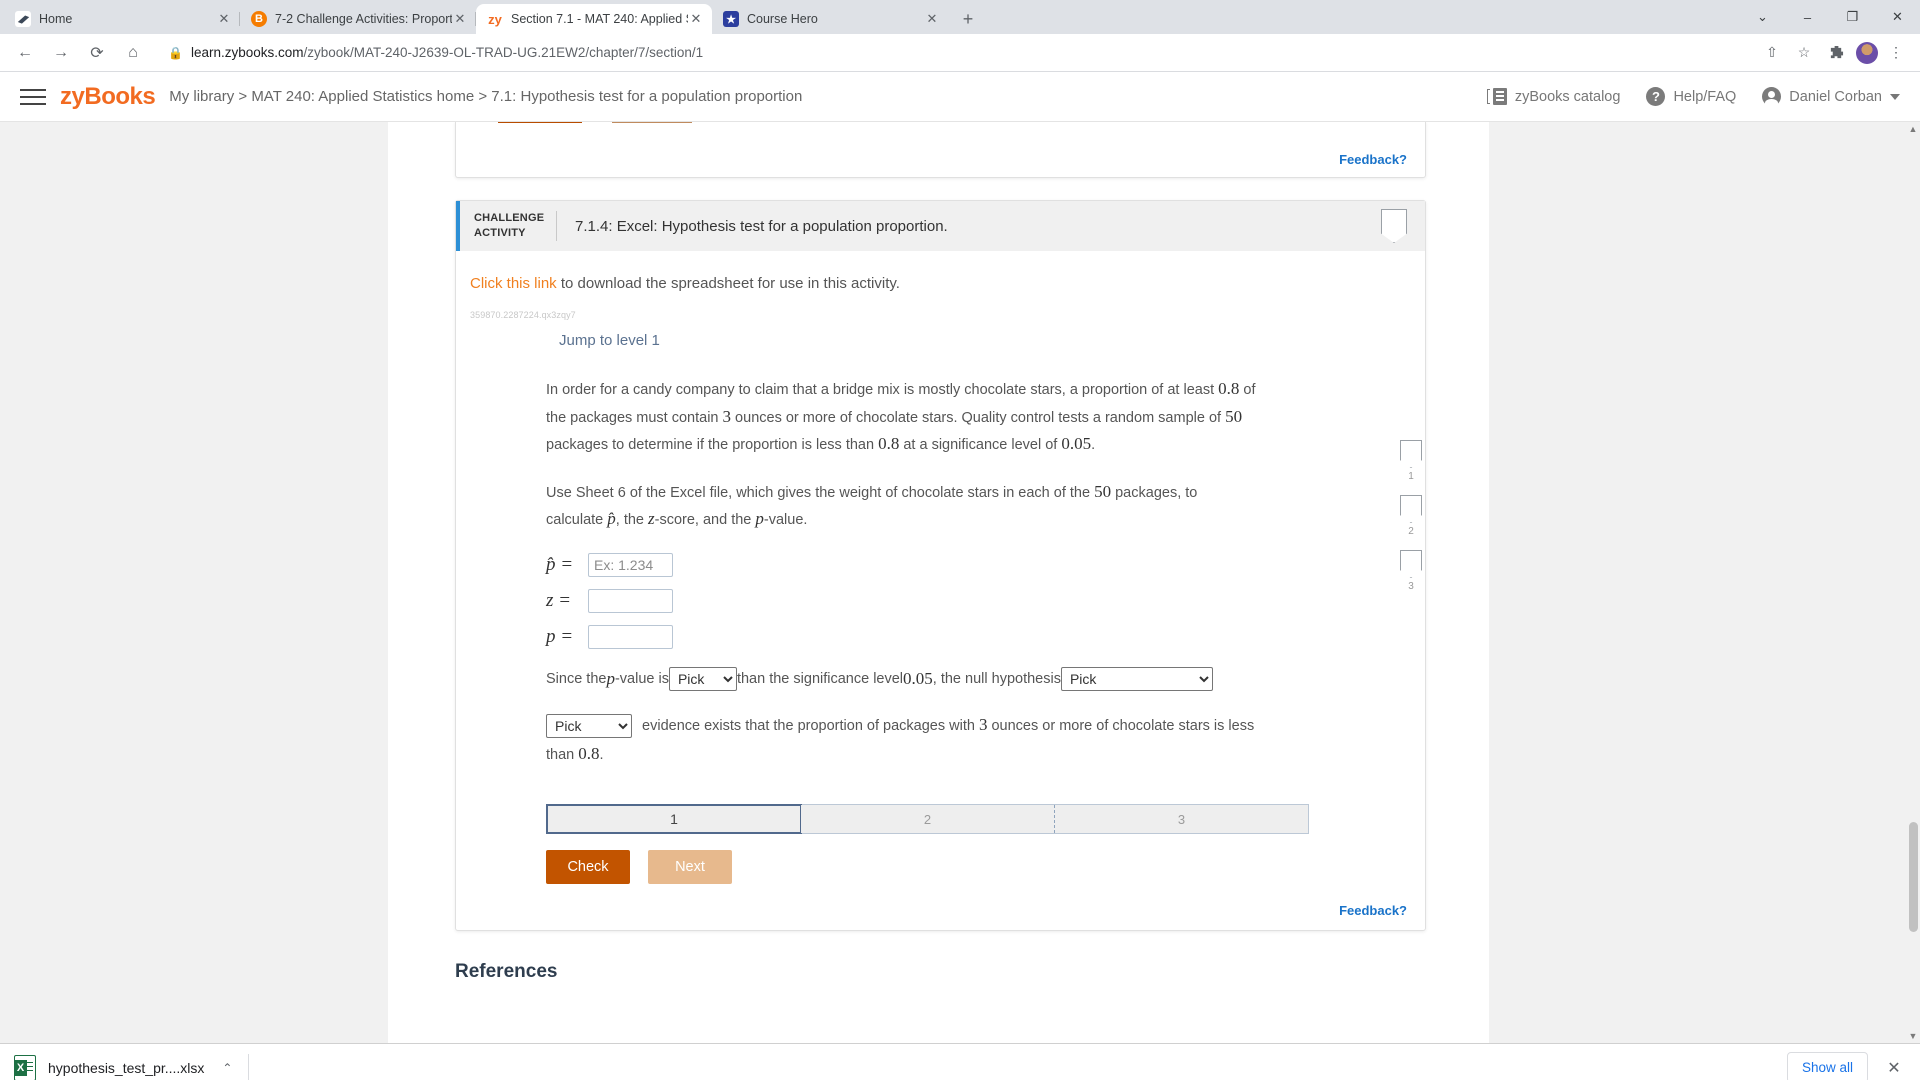 The image size is (1920, 1080). Describe the element at coordinates (1411, 531) in the screenshot. I see `level-number: 2` at that location.